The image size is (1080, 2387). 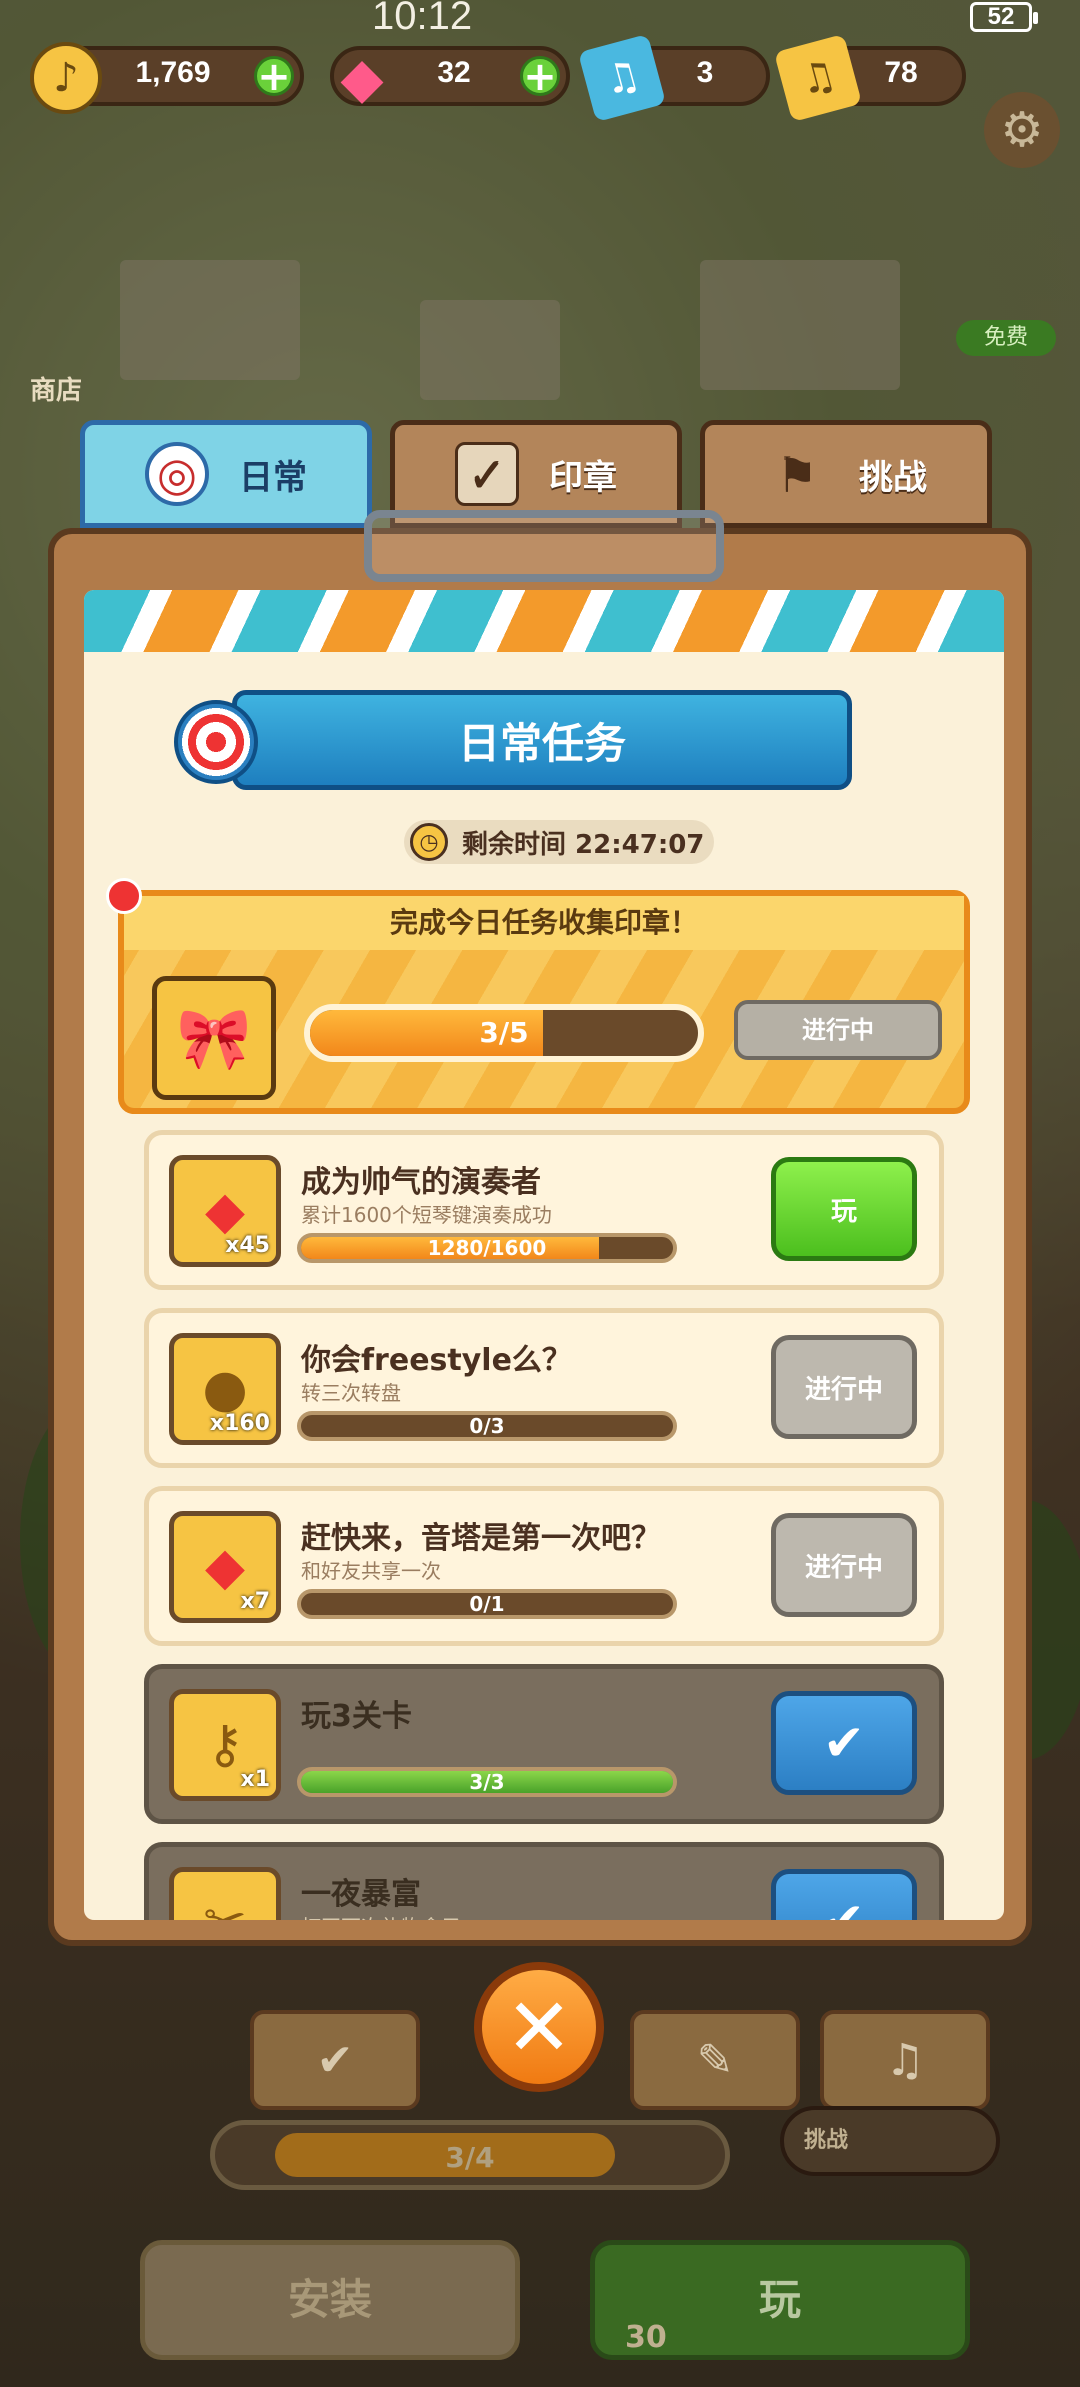 I want to click on key-icon: ⚷ x1, so click(x=225, y=1745).